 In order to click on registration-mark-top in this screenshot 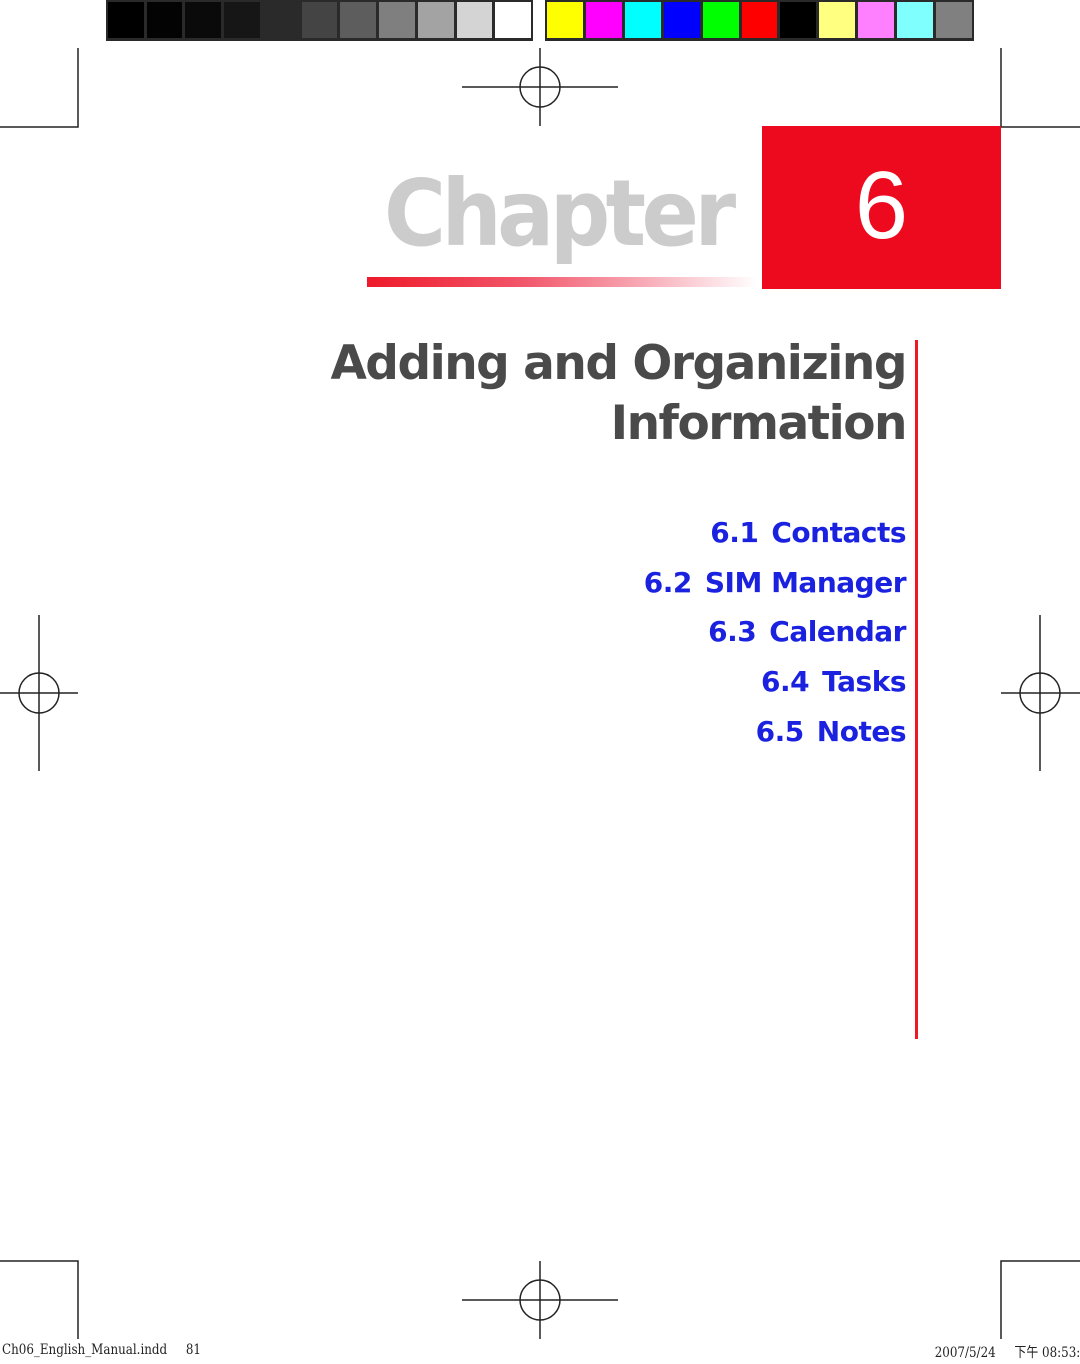, I will do `click(540, 87)`.